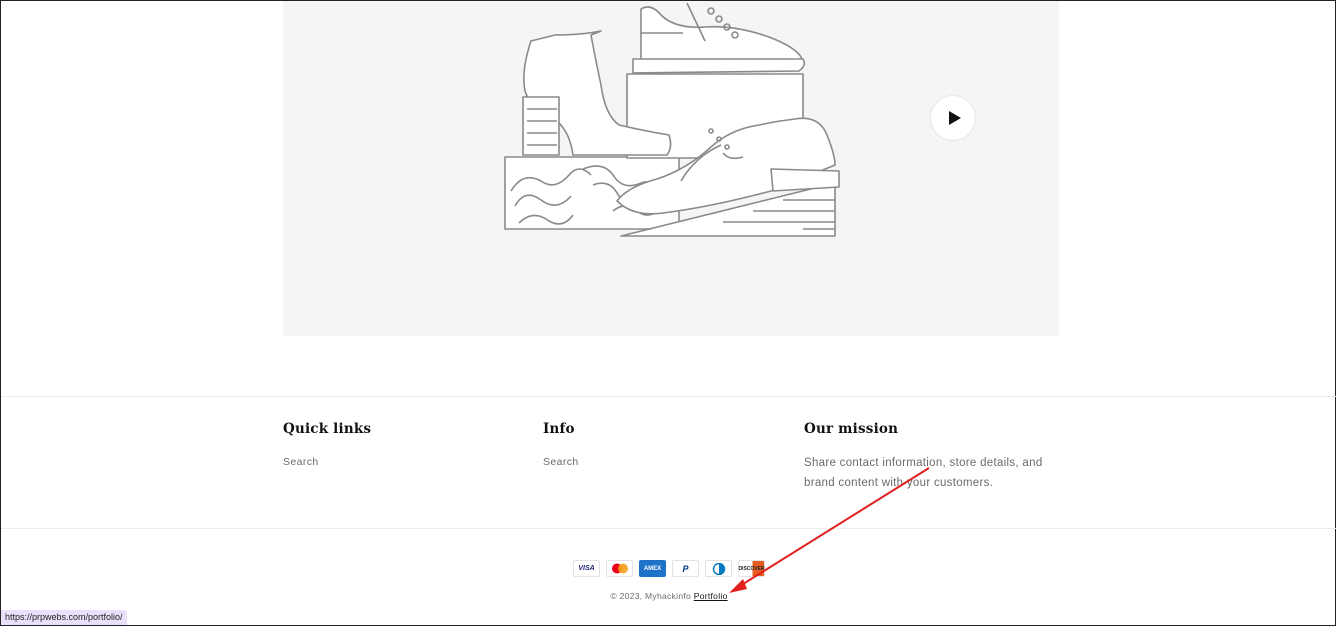 The image size is (1336, 626). I want to click on visa-icon: VISA, so click(586, 568).